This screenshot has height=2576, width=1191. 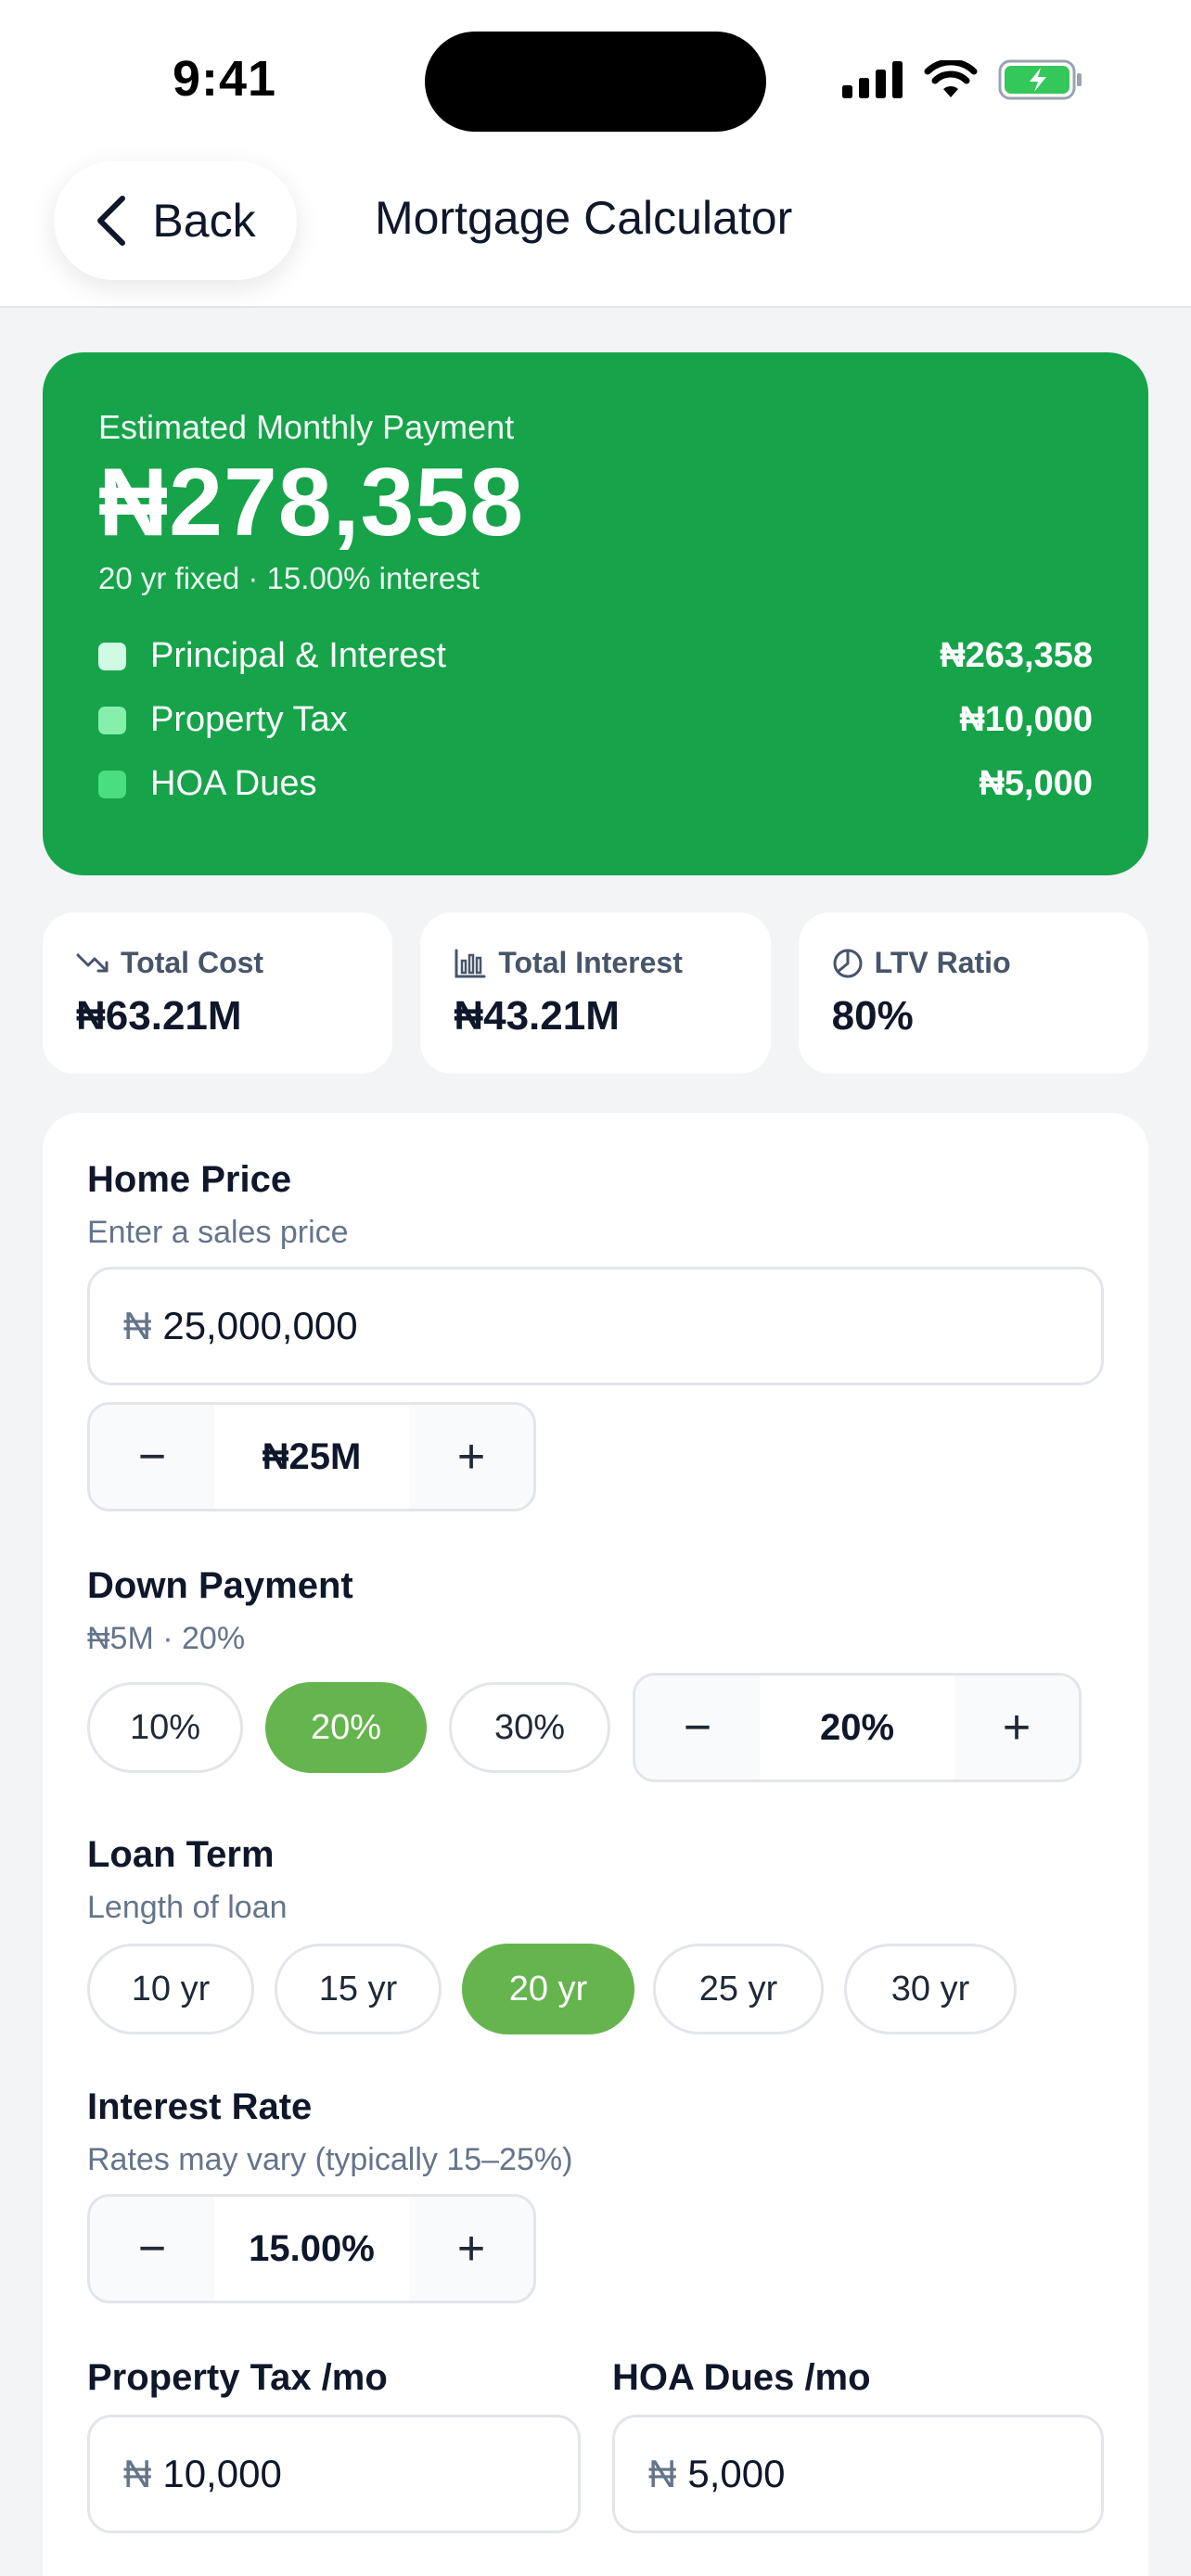 I want to click on back-button: Back, so click(x=175, y=221).